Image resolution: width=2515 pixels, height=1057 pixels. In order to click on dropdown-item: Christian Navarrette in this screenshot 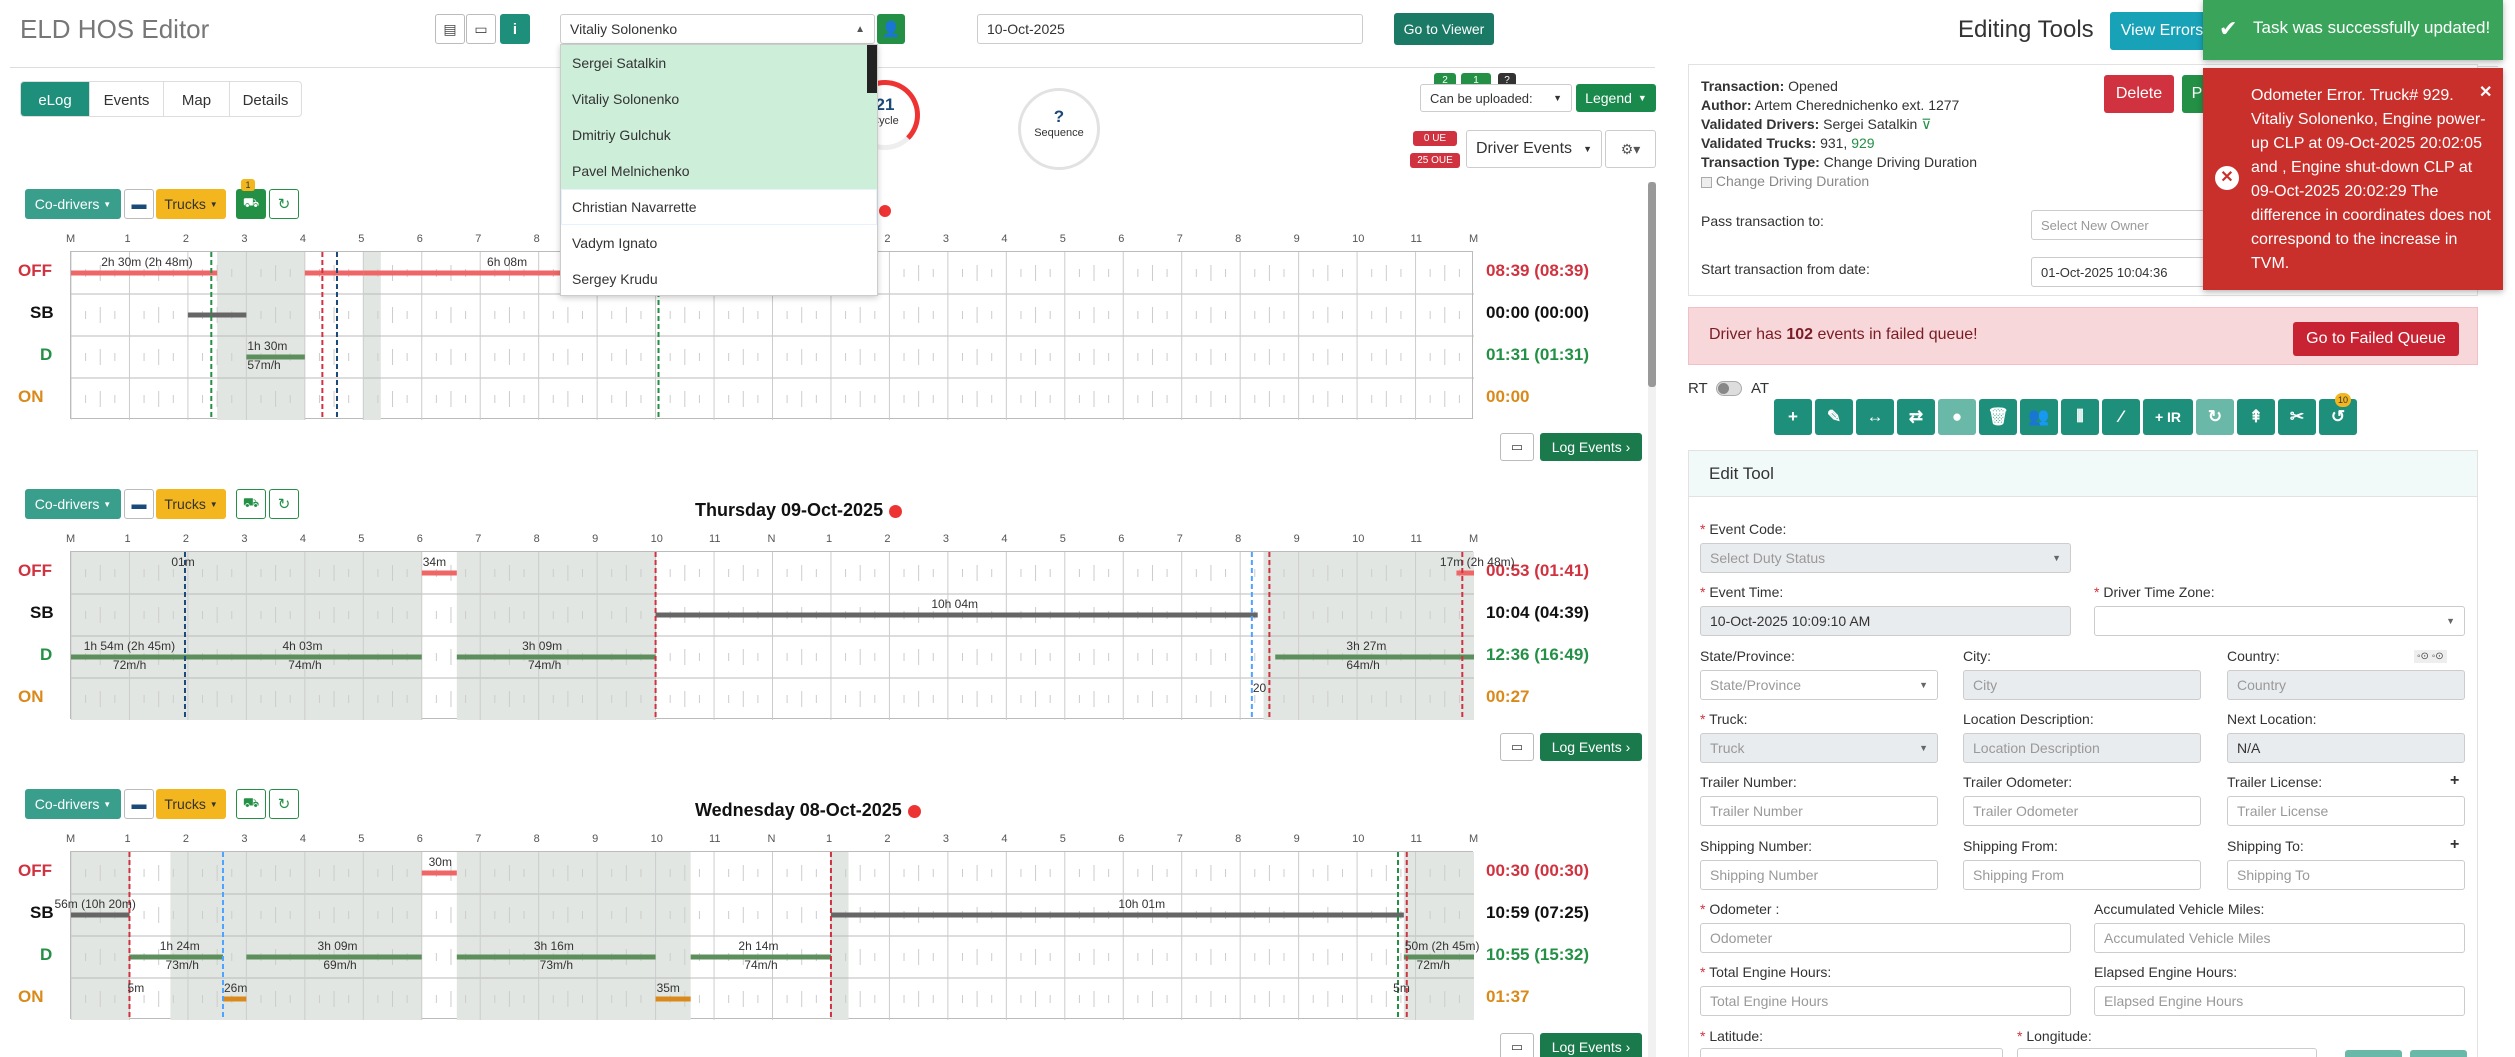, I will do `click(719, 207)`.